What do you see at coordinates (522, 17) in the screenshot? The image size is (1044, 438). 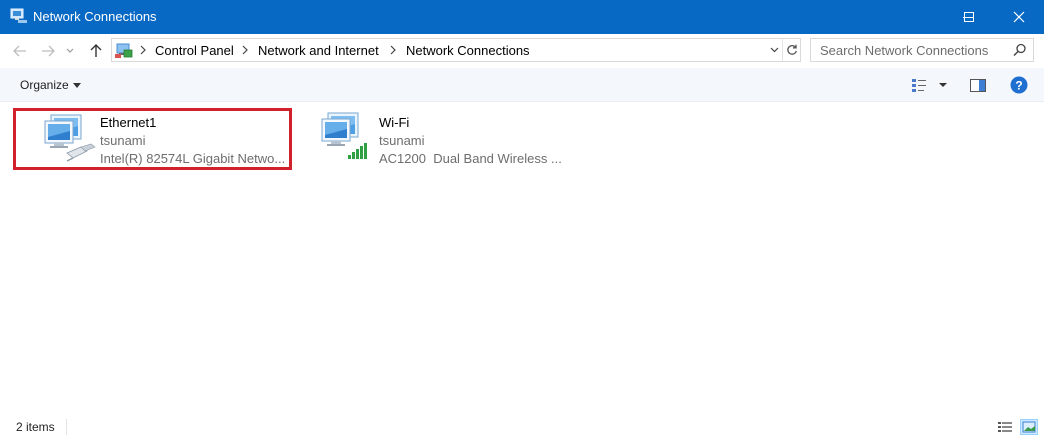 I see `title-bar: Network Connections` at bounding box center [522, 17].